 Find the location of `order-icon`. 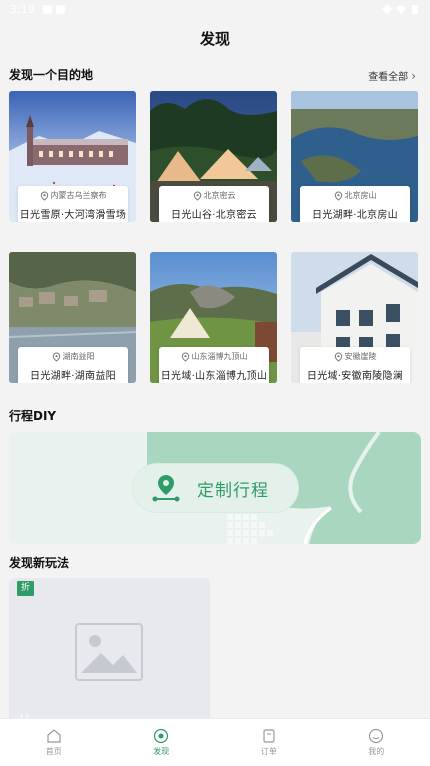

order-icon is located at coordinates (269, 736).